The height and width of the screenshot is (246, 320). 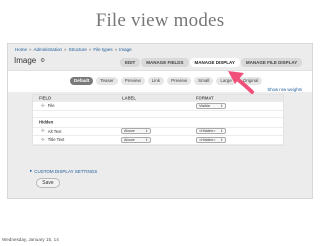 I want to click on view-mode-large: Large, so click(x=226, y=81).